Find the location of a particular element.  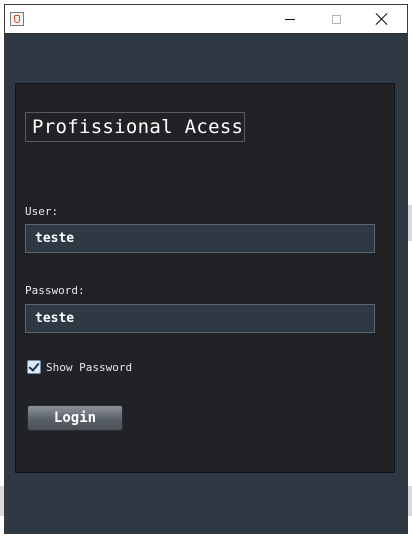

minimize-button is located at coordinates (290, 19).